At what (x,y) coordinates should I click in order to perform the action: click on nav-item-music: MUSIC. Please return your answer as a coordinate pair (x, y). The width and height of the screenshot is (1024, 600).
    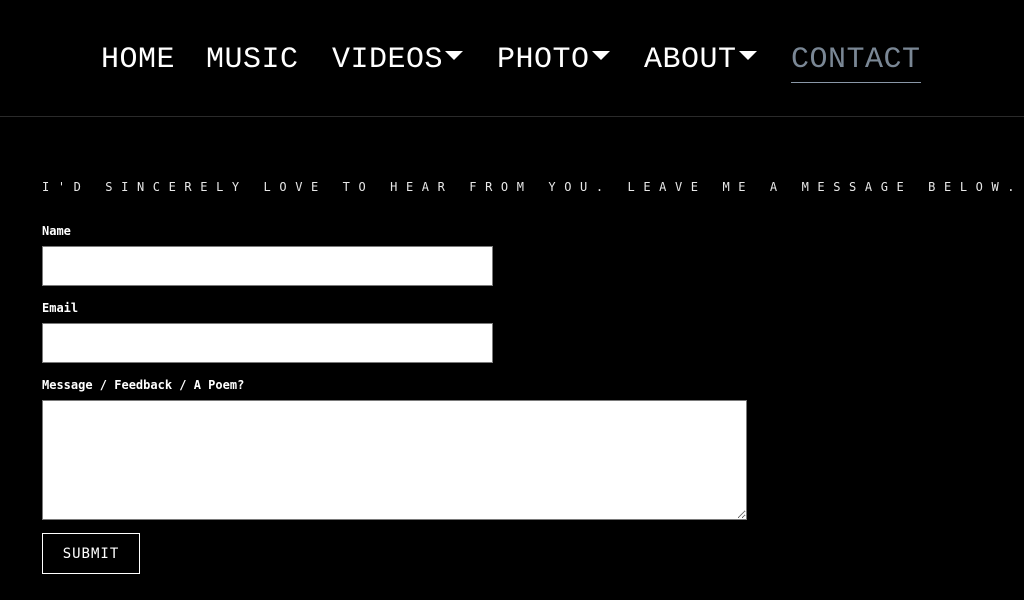
    Looking at the image, I should click on (252, 60).